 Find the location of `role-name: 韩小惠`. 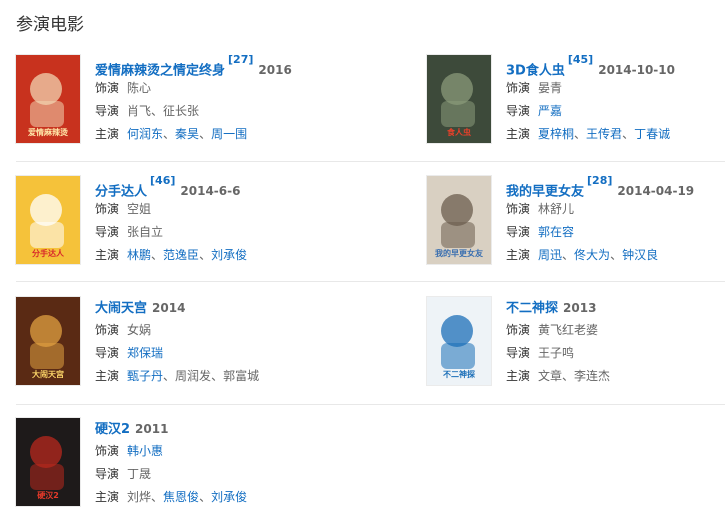

role-name: 韩小惠 is located at coordinates (145, 451).